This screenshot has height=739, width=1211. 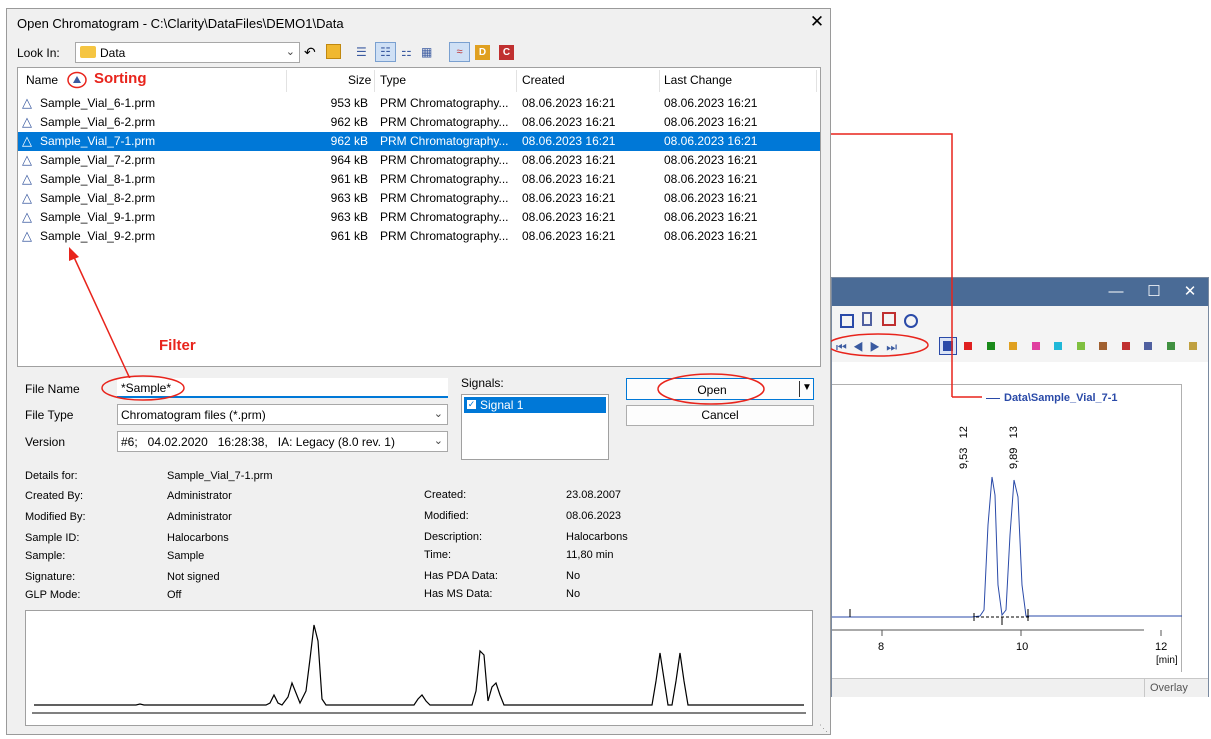 What do you see at coordinates (406, 52) in the screenshot?
I see `view-tree-icon: ⚏` at bounding box center [406, 52].